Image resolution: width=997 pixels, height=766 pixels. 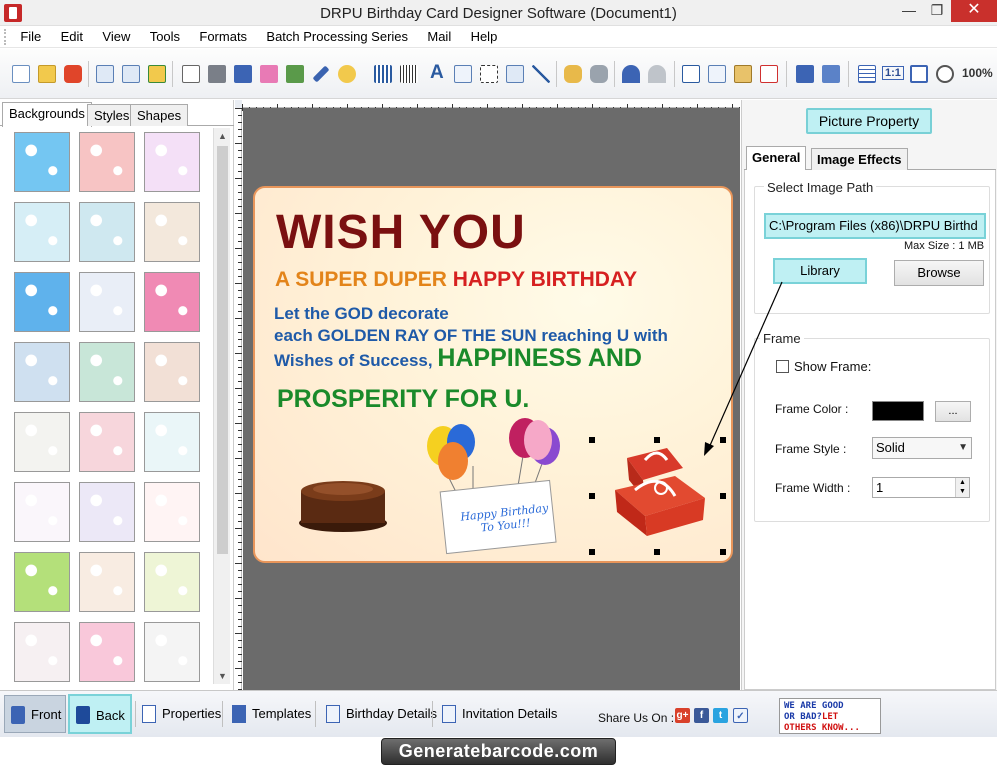 What do you see at coordinates (463, 74) in the screenshot?
I see `text-box-icon` at bounding box center [463, 74].